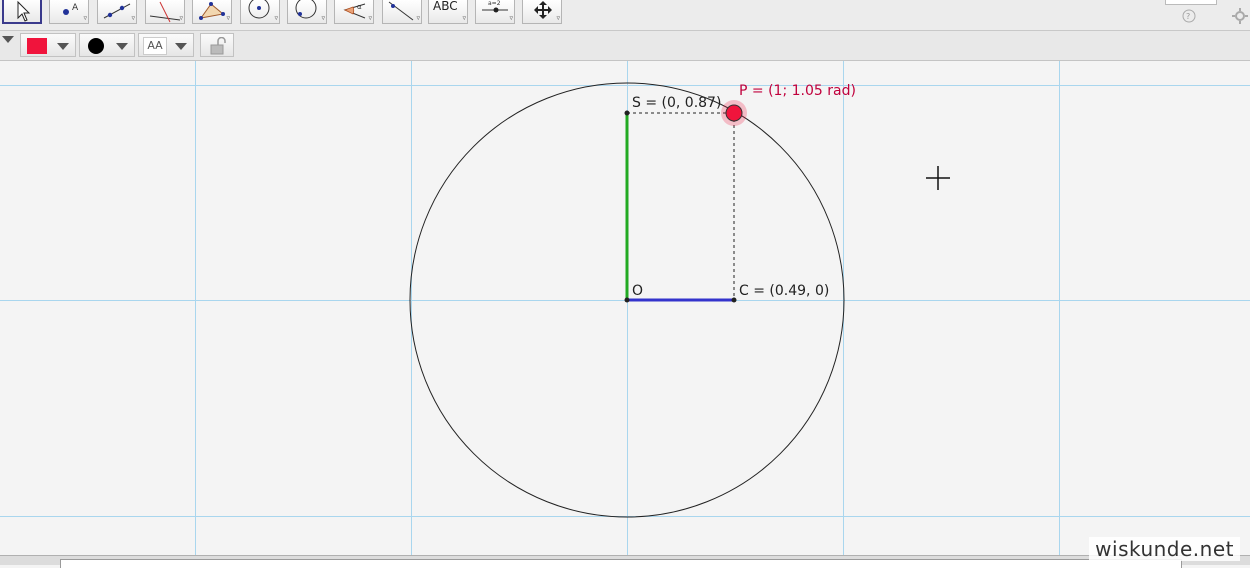  Describe the element at coordinates (494, 3) in the screenshot. I see `svg-text: a=2` at that location.